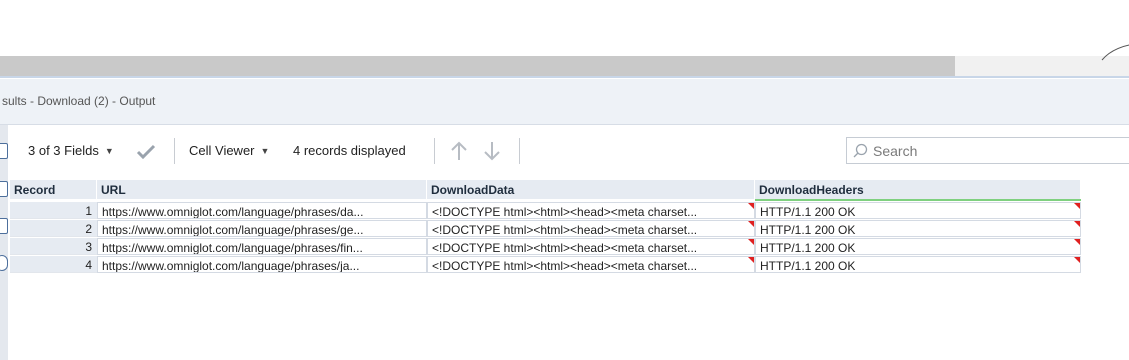 Image resolution: width=1129 pixels, height=360 pixels. What do you see at coordinates (860, 150) in the screenshot?
I see `search-icon` at bounding box center [860, 150].